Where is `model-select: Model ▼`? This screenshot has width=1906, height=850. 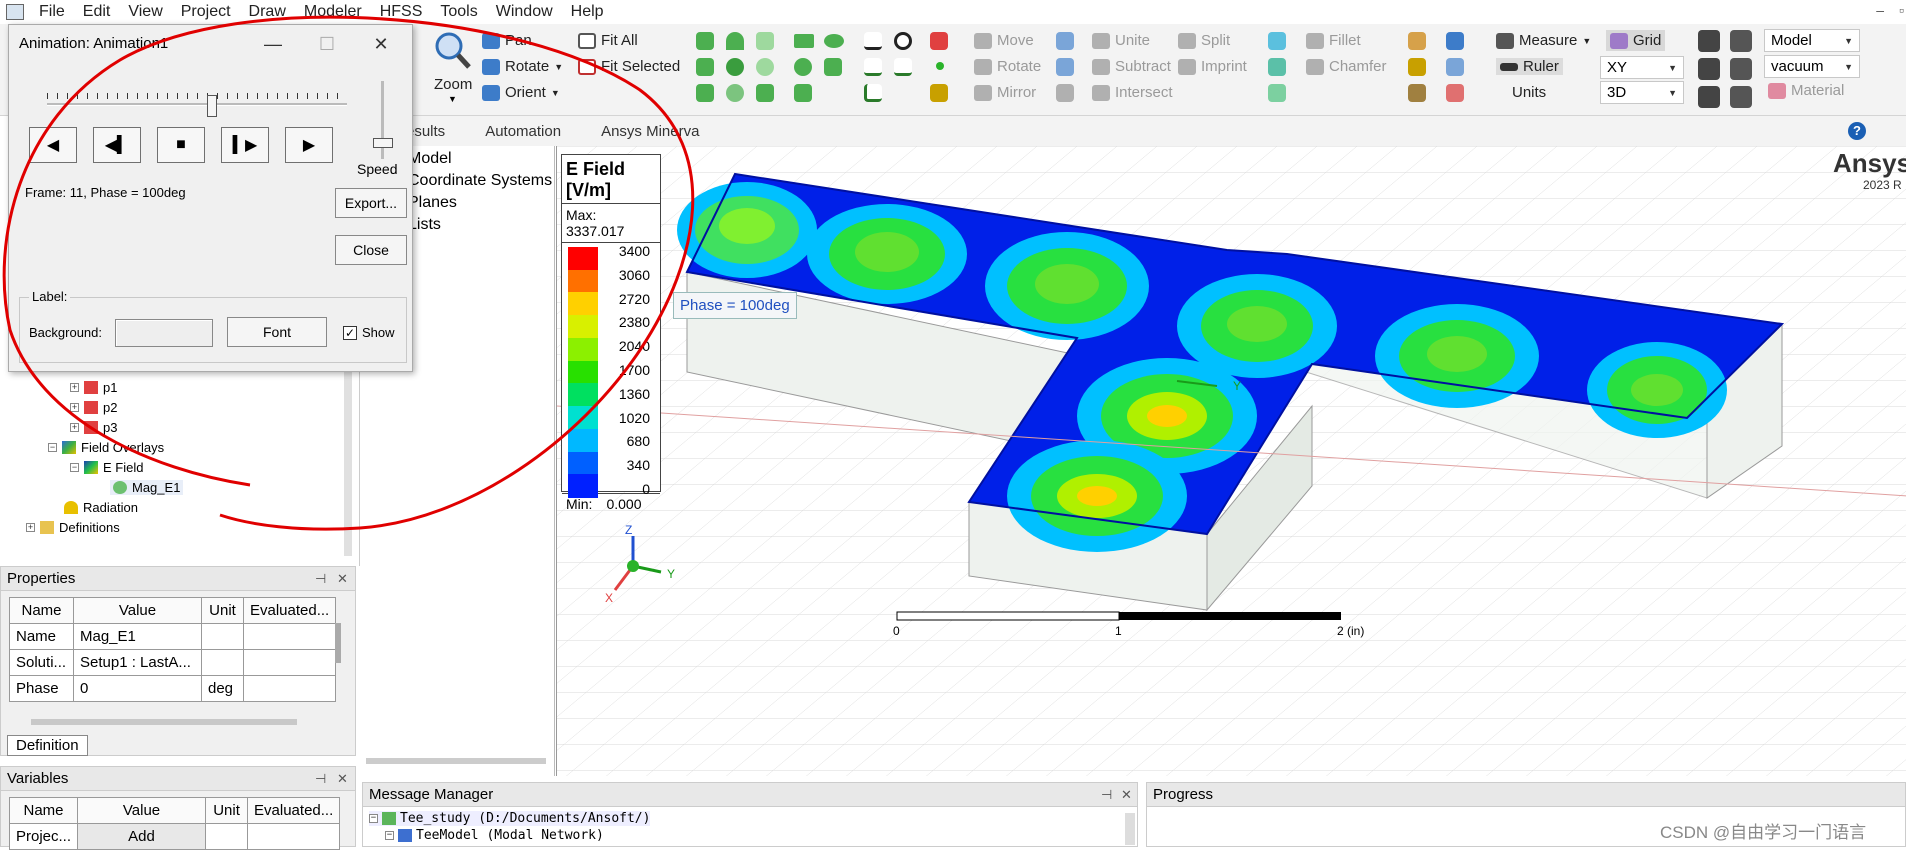
model-select: Model ▼ is located at coordinates (1812, 40).